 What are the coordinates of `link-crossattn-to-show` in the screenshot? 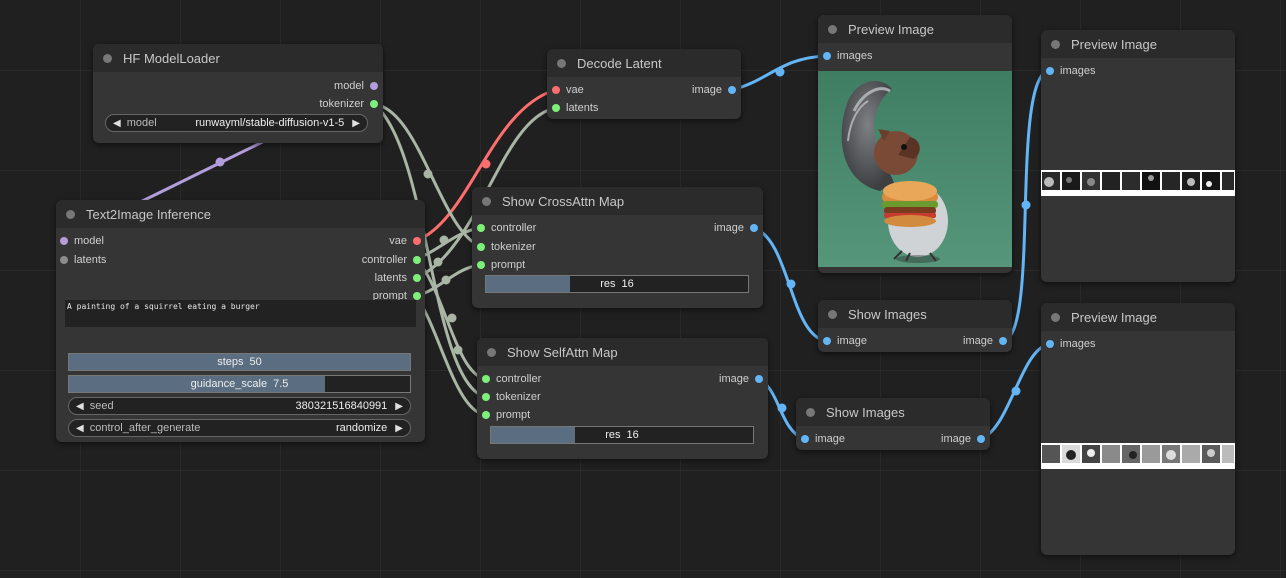 It's located at (790, 284).